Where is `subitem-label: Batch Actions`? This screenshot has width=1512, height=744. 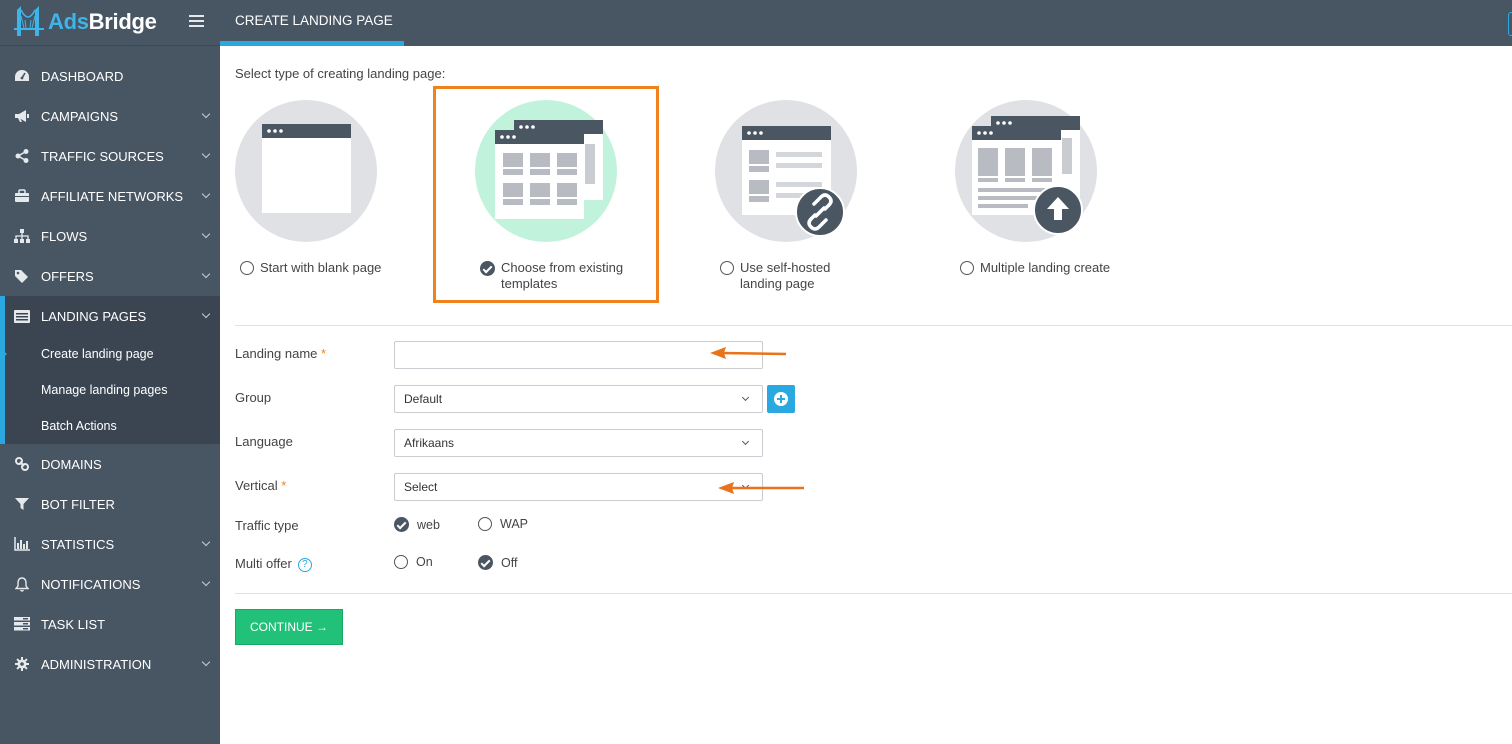 subitem-label: Batch Actions is located at coordinates (79, 426).